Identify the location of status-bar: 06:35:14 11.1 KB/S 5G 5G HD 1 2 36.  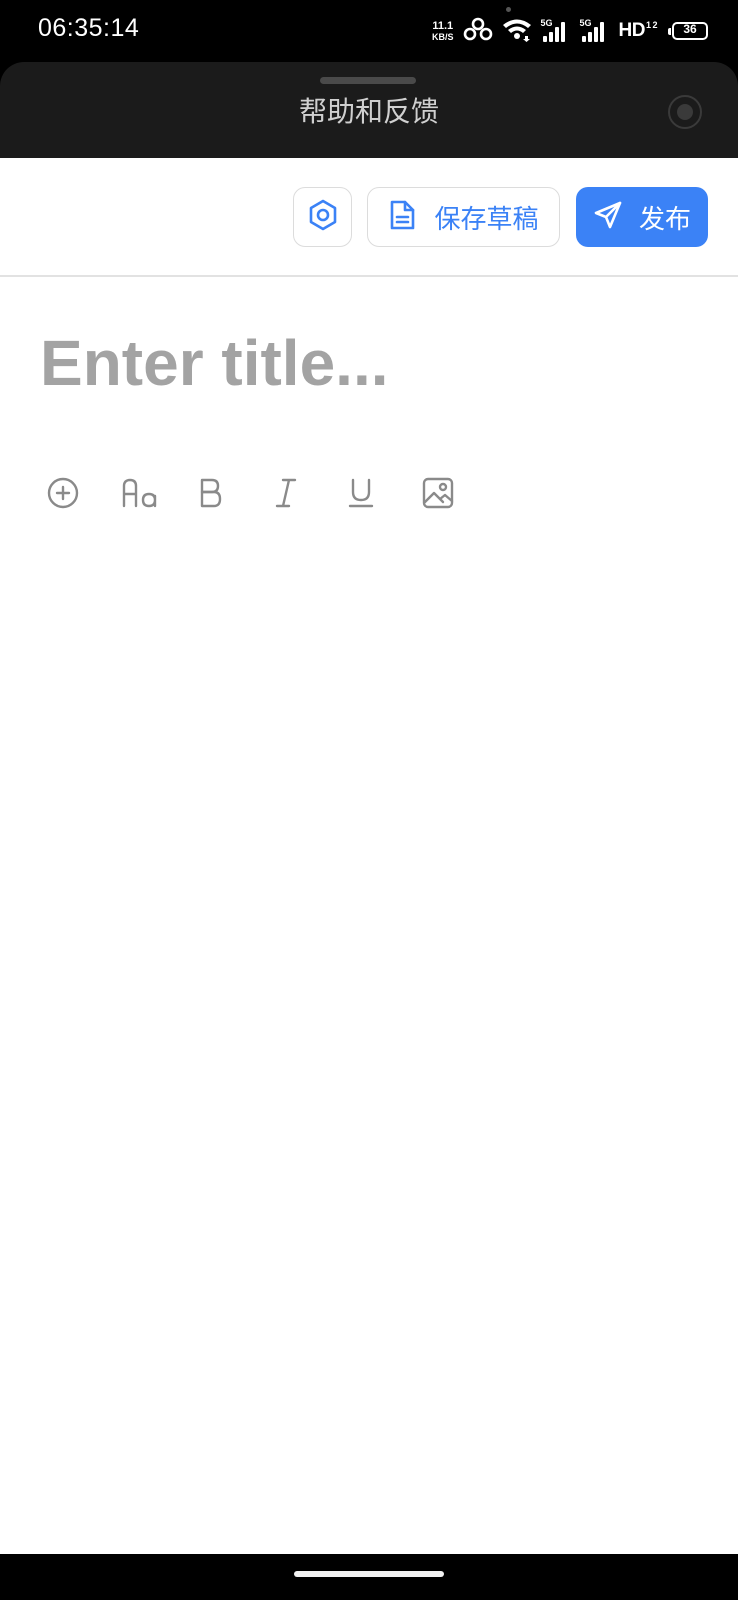
(369, 31).